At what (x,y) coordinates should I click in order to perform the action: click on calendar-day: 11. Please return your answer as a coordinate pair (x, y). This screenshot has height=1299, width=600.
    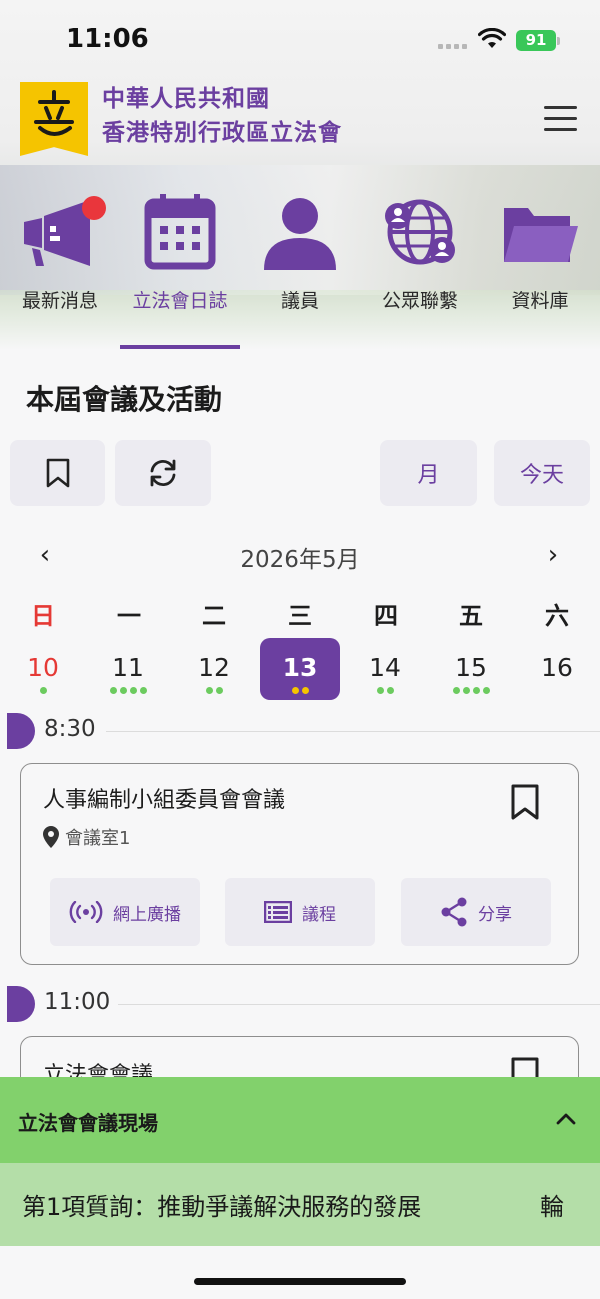
    Looking at the image, I should click on (128, 669).